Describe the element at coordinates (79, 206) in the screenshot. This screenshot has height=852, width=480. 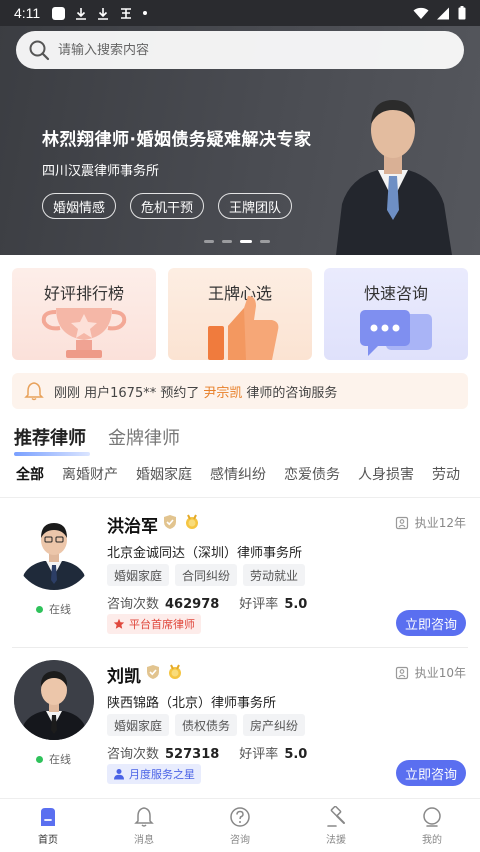
I see `hero-tag: 婚姻情感` at that location.